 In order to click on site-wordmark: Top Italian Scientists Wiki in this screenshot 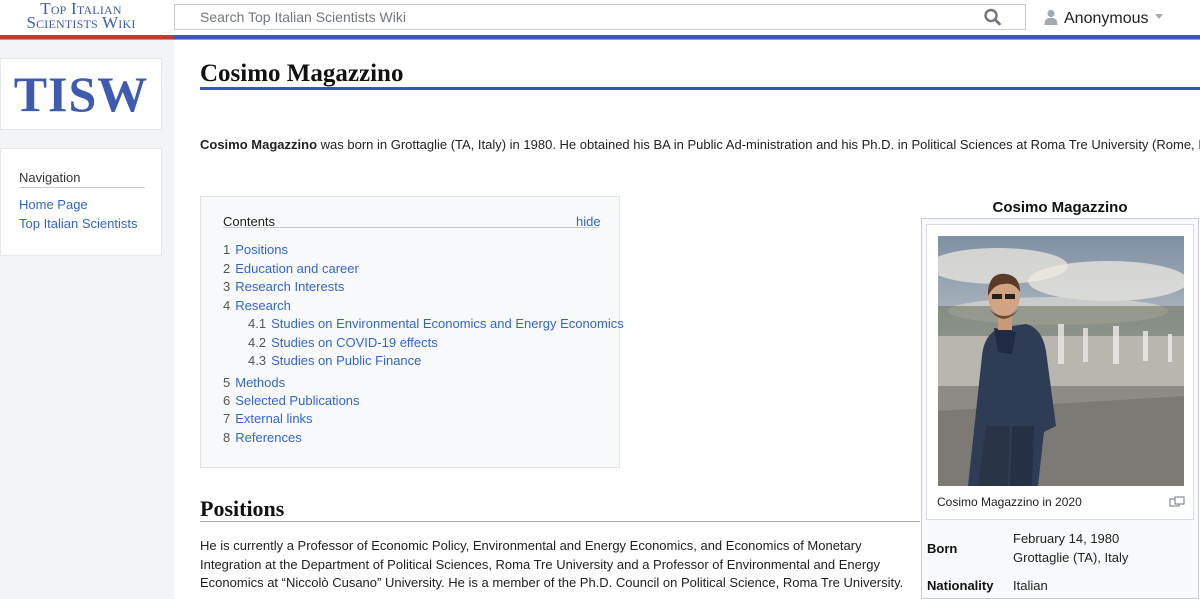, I will do `click(81, 16)`.